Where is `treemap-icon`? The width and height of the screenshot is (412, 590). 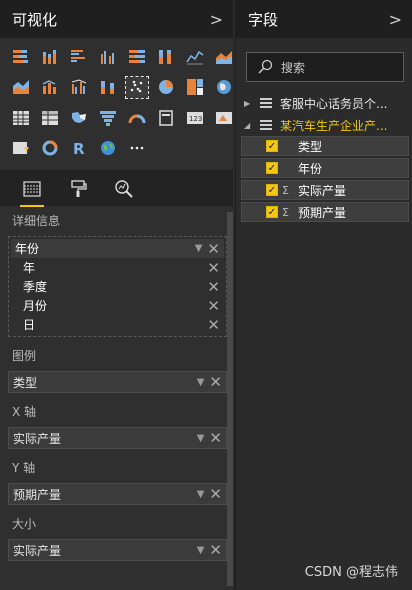
treemap-icon is located at coordinates (195, 87).